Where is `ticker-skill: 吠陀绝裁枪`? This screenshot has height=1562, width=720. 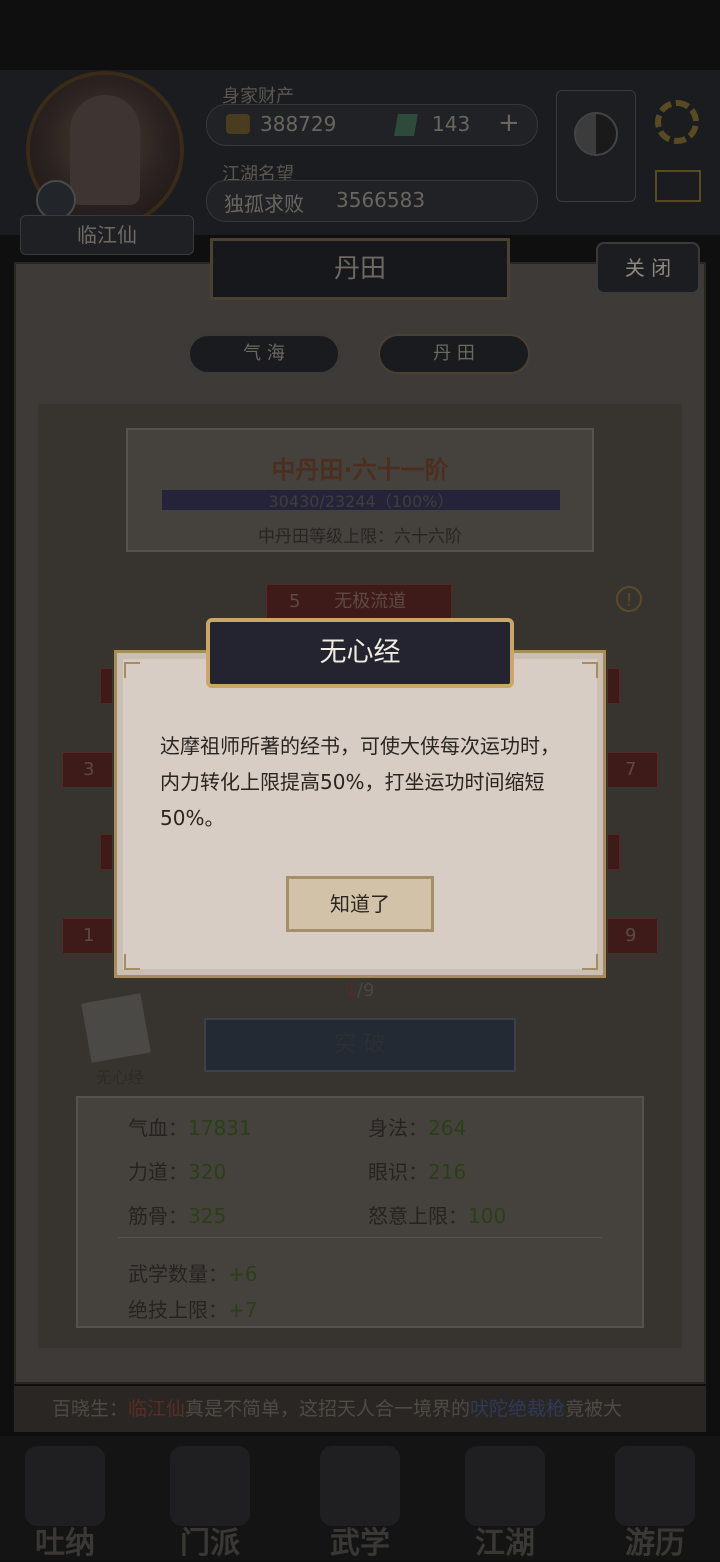 ticker-skill: 吠陀绝裁枪 is located at coordinates (518, 1409).